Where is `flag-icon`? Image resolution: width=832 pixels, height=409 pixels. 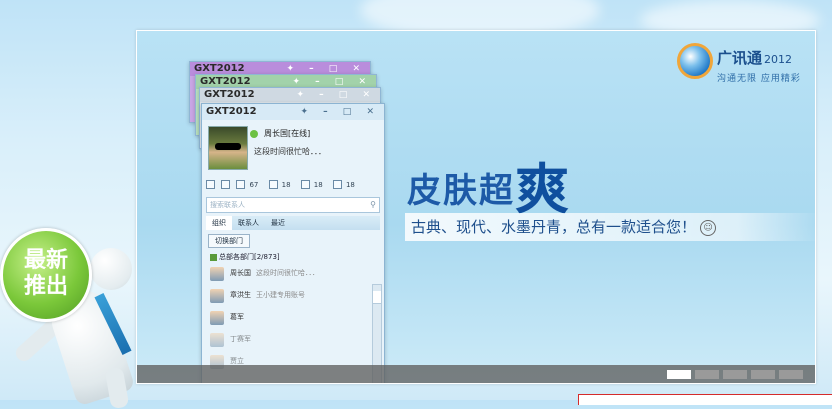 flag-icon is located at coordinates (213, 257).